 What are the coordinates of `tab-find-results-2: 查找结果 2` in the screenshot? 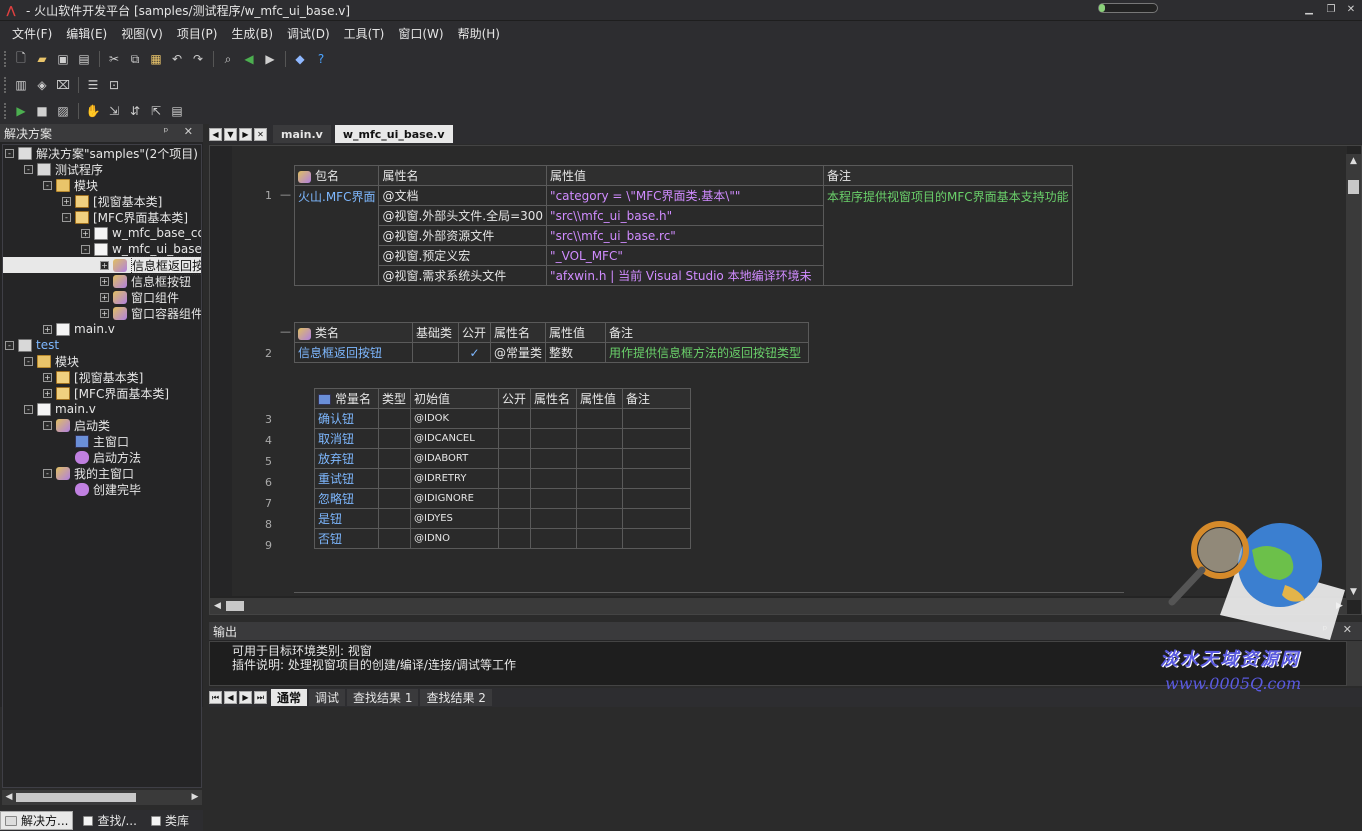 It's located at (456, 697).